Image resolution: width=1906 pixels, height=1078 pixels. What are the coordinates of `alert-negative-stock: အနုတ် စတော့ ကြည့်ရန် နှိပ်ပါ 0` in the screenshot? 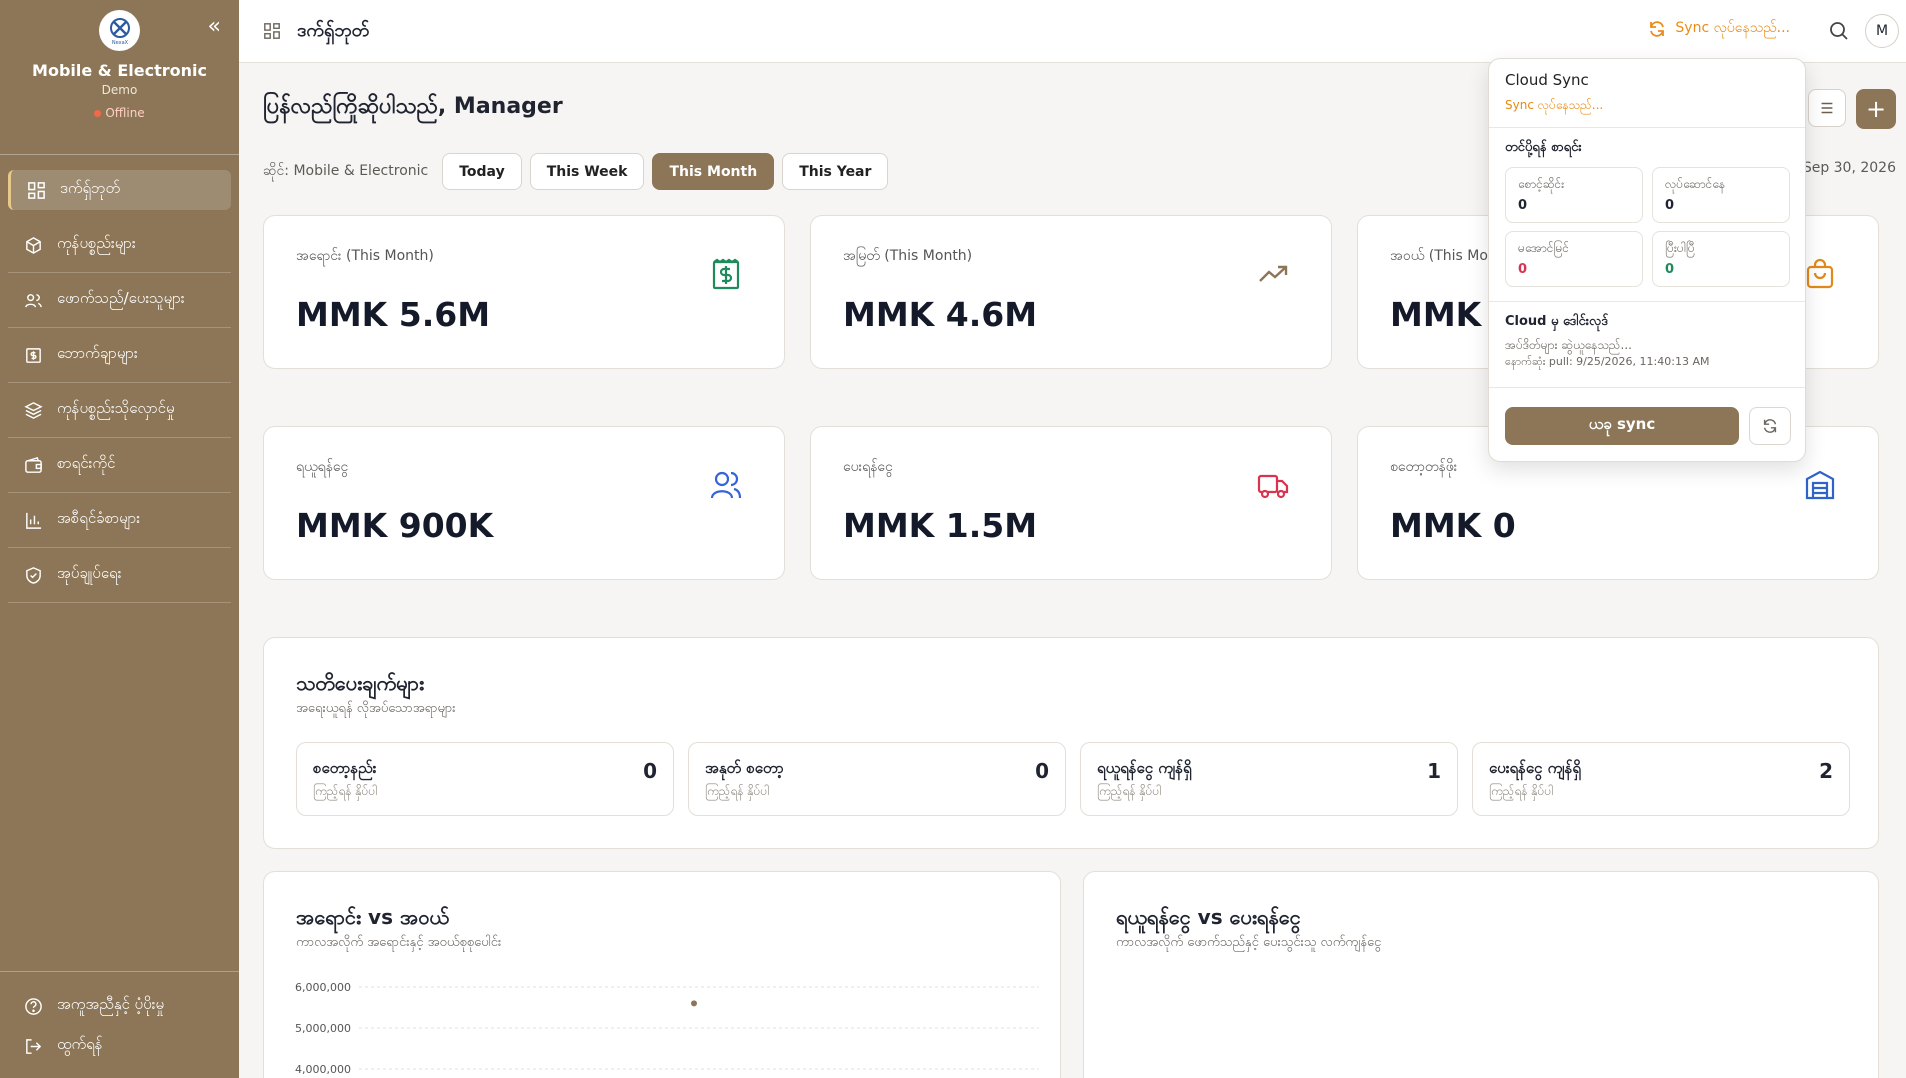 It's located at (877, 779).